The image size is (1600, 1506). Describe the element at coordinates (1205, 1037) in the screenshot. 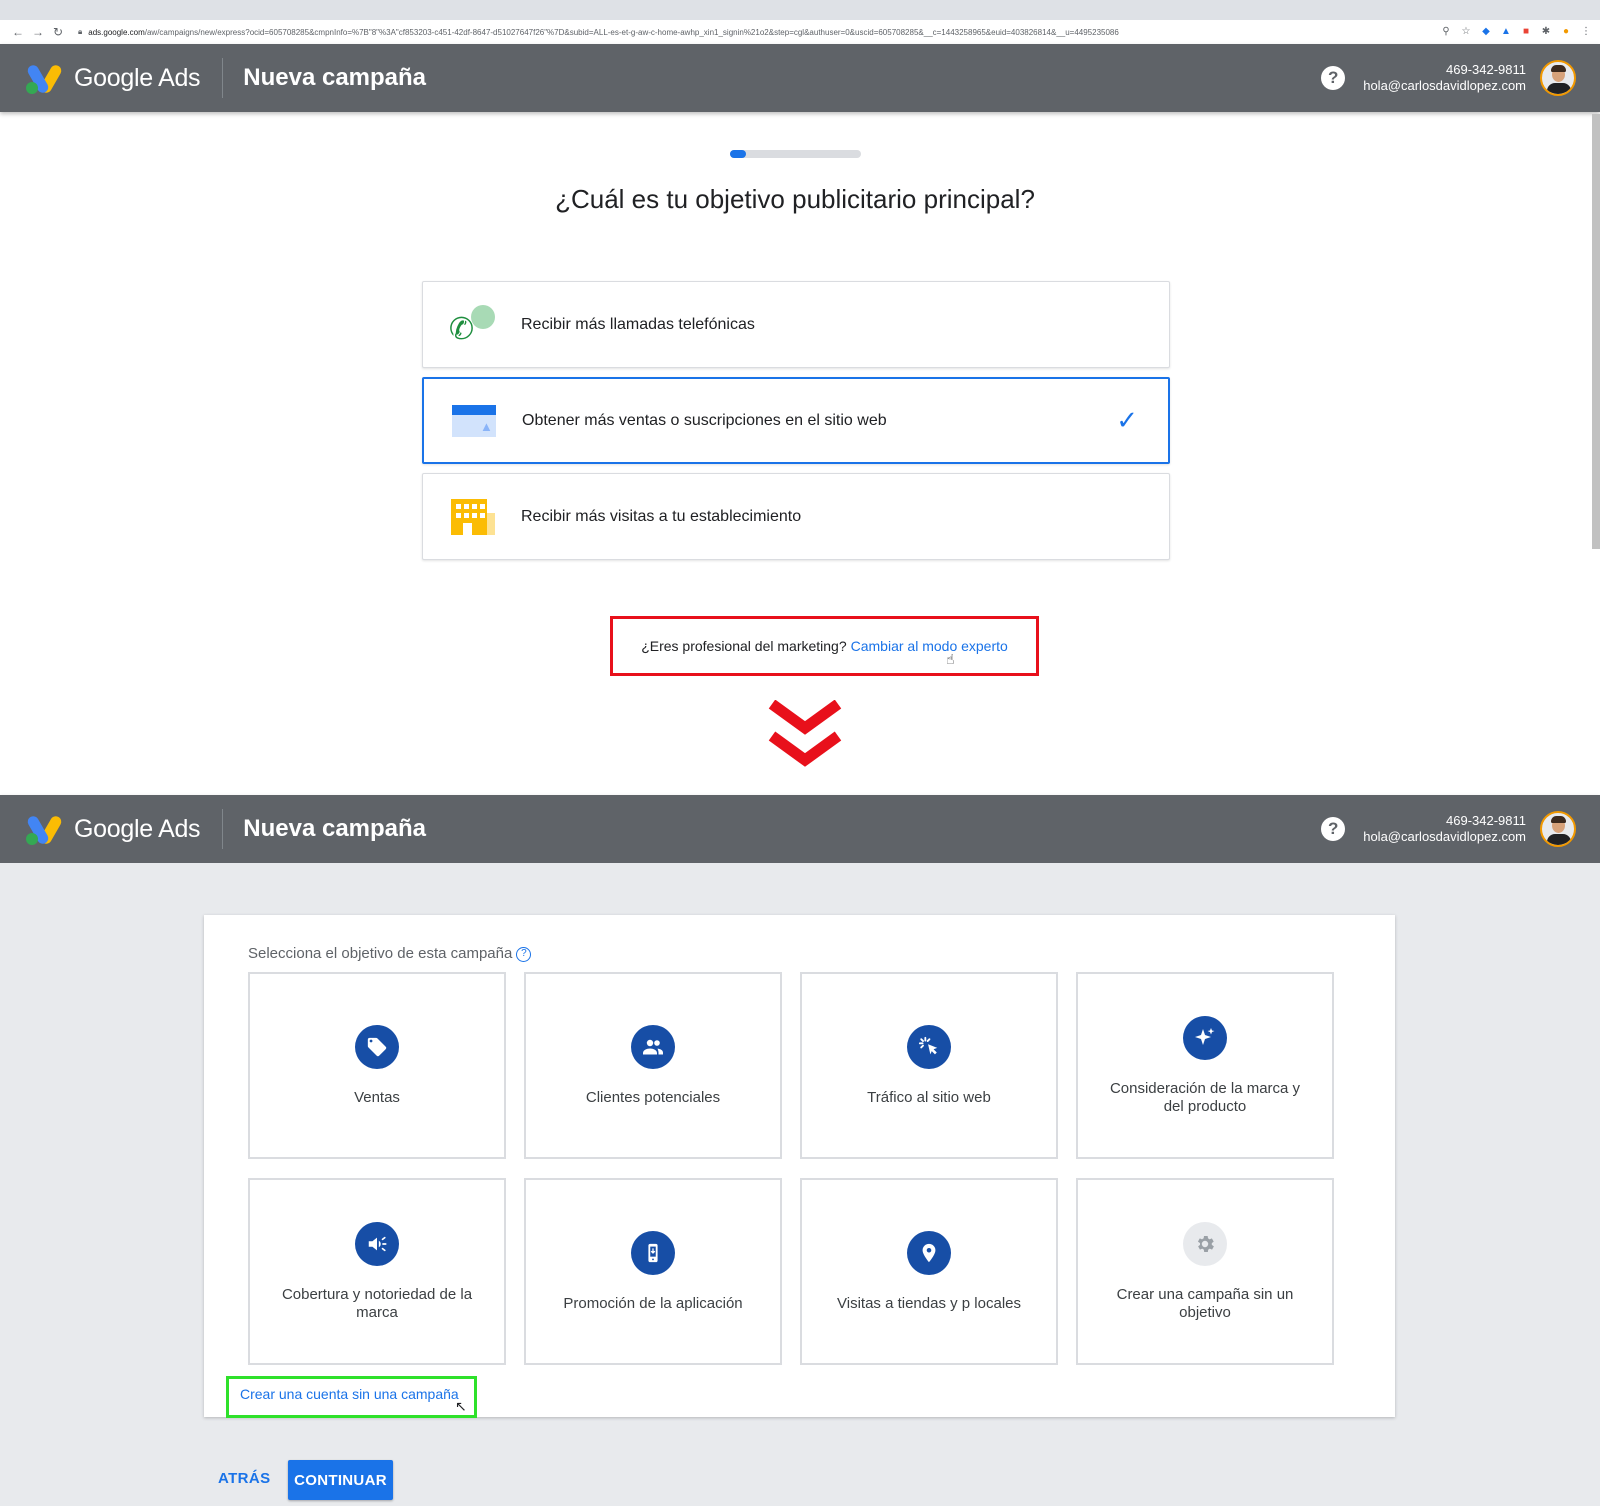

I see `sparkle-icon` at that location.